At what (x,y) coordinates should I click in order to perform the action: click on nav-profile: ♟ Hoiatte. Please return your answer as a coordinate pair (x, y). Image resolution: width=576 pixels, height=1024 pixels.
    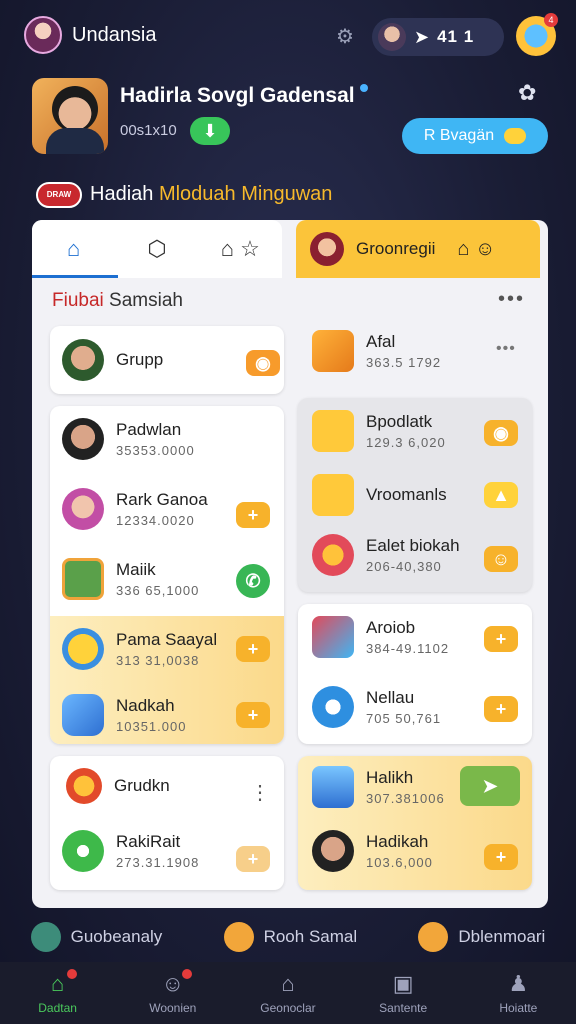
    Looking at the image, I should click on (518, 993).